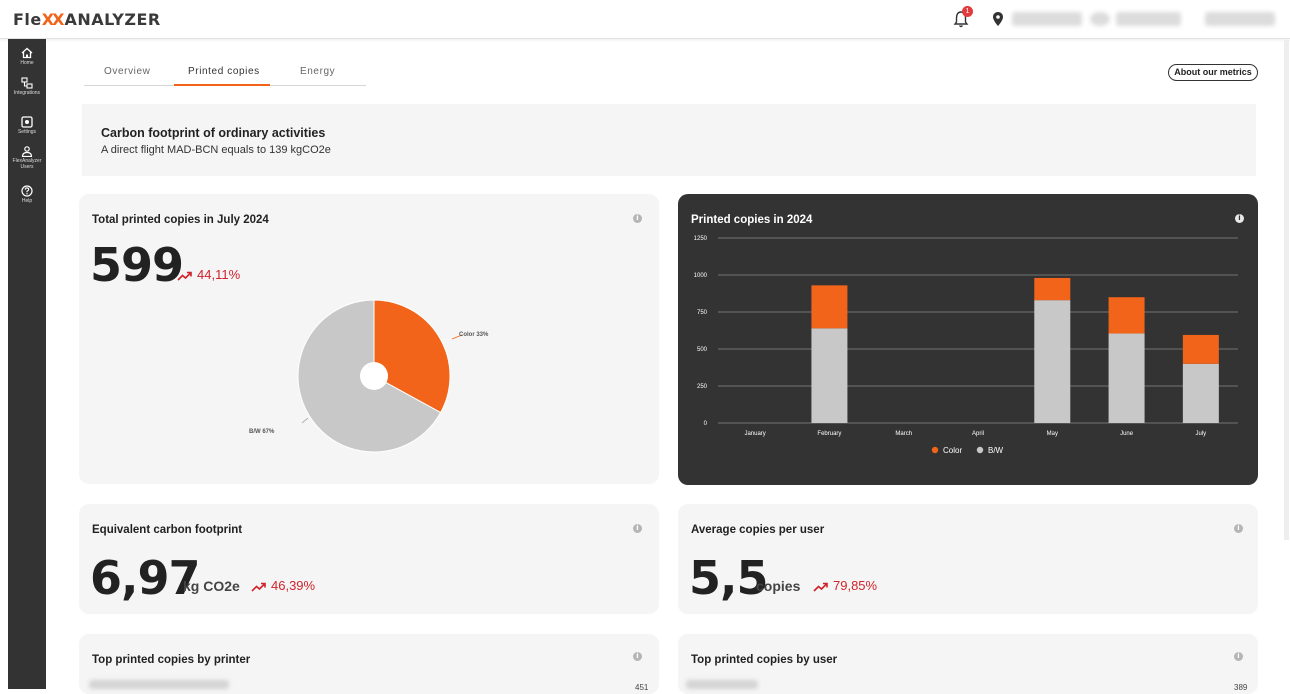 This screenshot has height=694, width=1290. I want to click on card-title: Total printed copies in July 2024, so click(180, 220).